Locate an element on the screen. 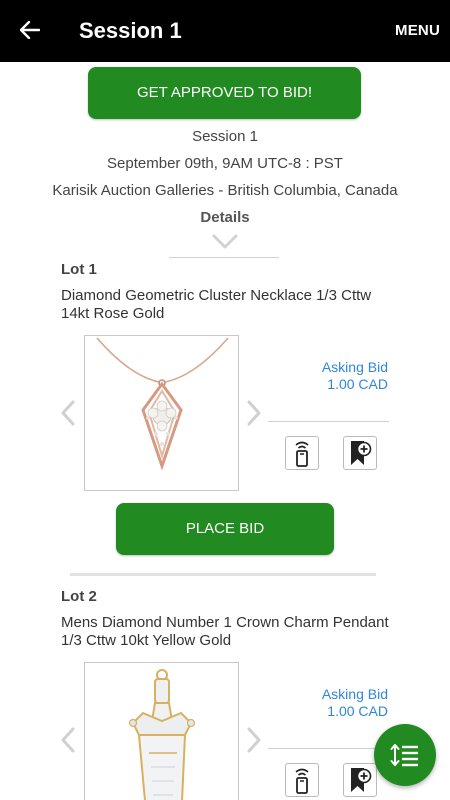 This screenshot has width=450, height=800. lot-2-bid-divider is located at coordinates (328, 748).